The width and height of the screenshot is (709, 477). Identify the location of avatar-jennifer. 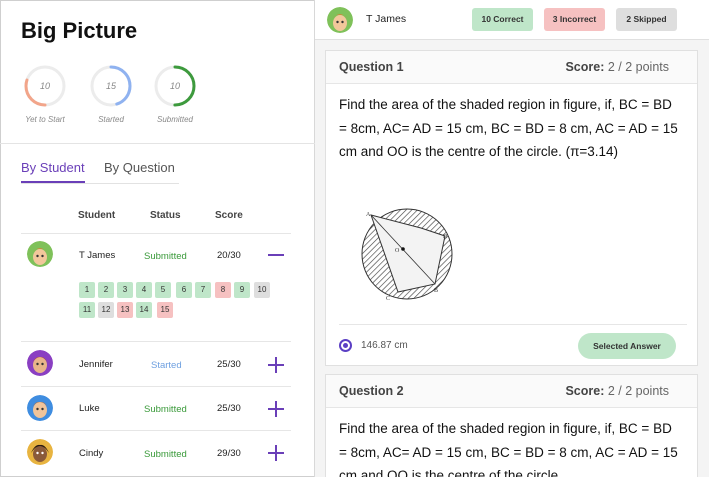
(40, 363).